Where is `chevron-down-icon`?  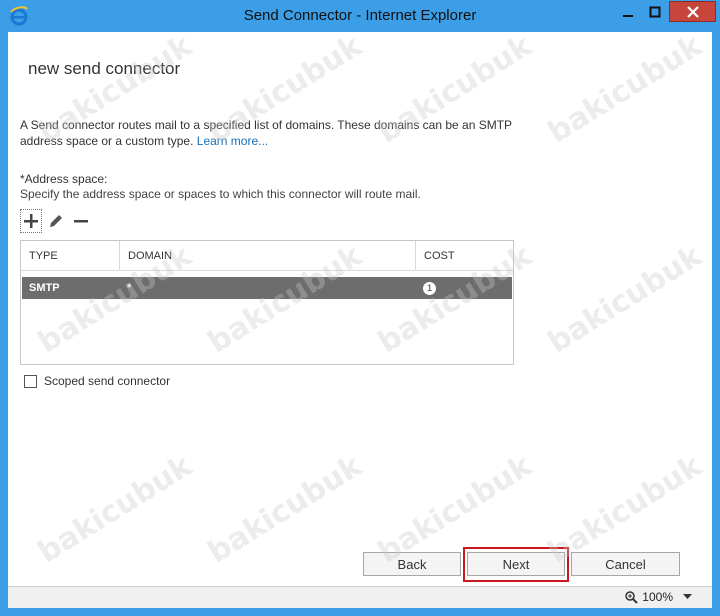 chevron-down-icon is located at coordinates (687, 597).